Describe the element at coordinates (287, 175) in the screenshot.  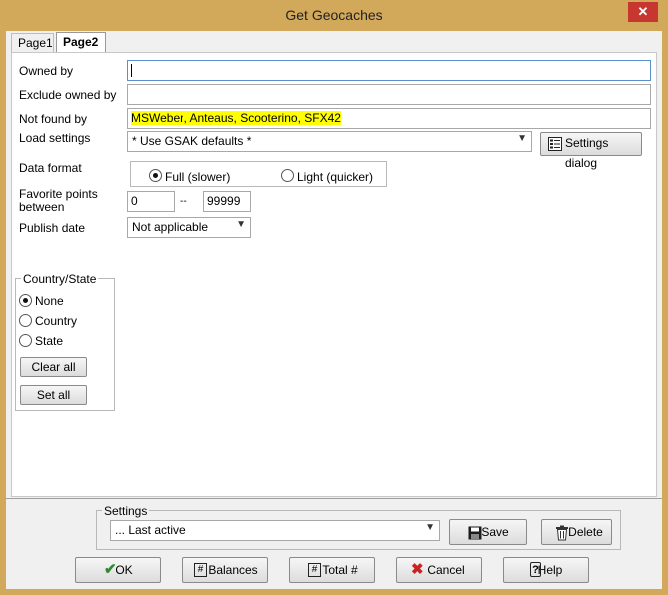
I see `data-format-light-radio` at that location.